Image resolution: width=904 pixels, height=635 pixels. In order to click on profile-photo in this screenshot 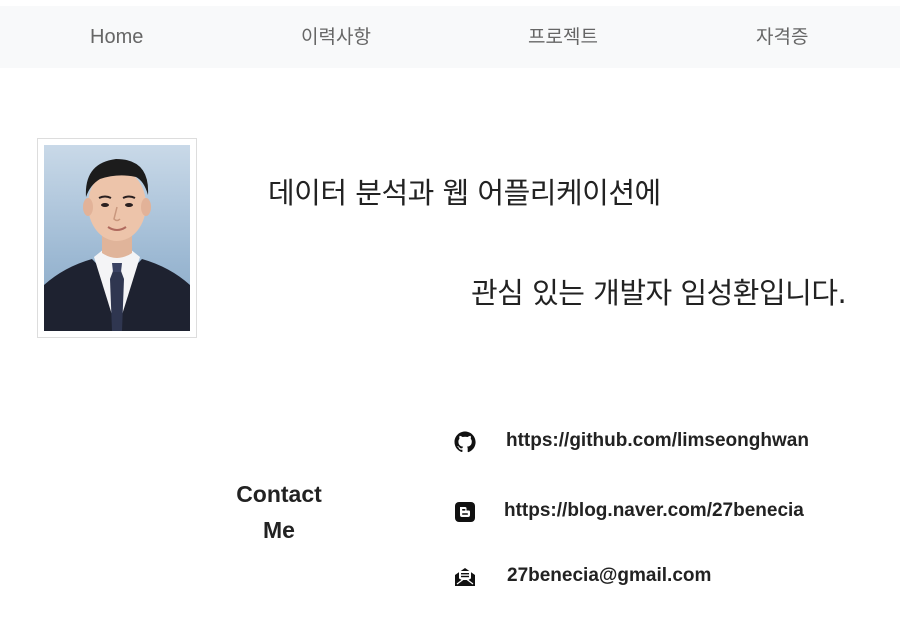, I will do `click(117, 238)`.